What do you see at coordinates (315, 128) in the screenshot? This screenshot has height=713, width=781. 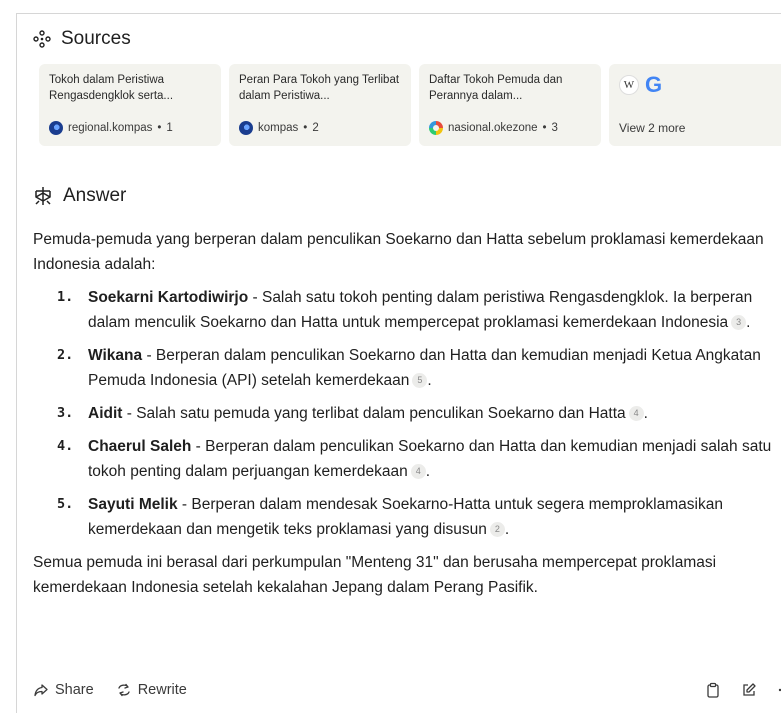 I see `source-card-index: 2` at bounding box center [315, 128].